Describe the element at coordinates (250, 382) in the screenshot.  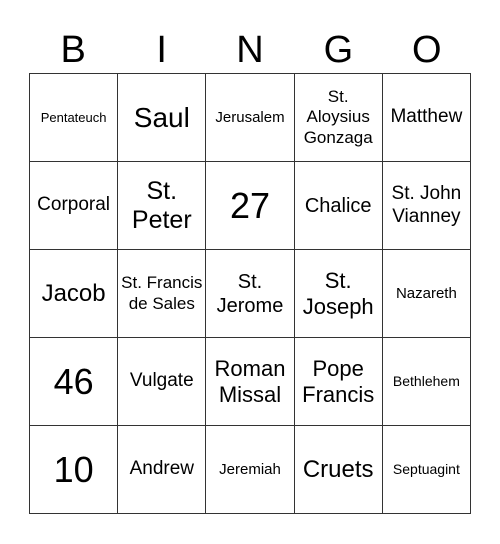
I see `bingo-cell: Roman Missal` at that location.